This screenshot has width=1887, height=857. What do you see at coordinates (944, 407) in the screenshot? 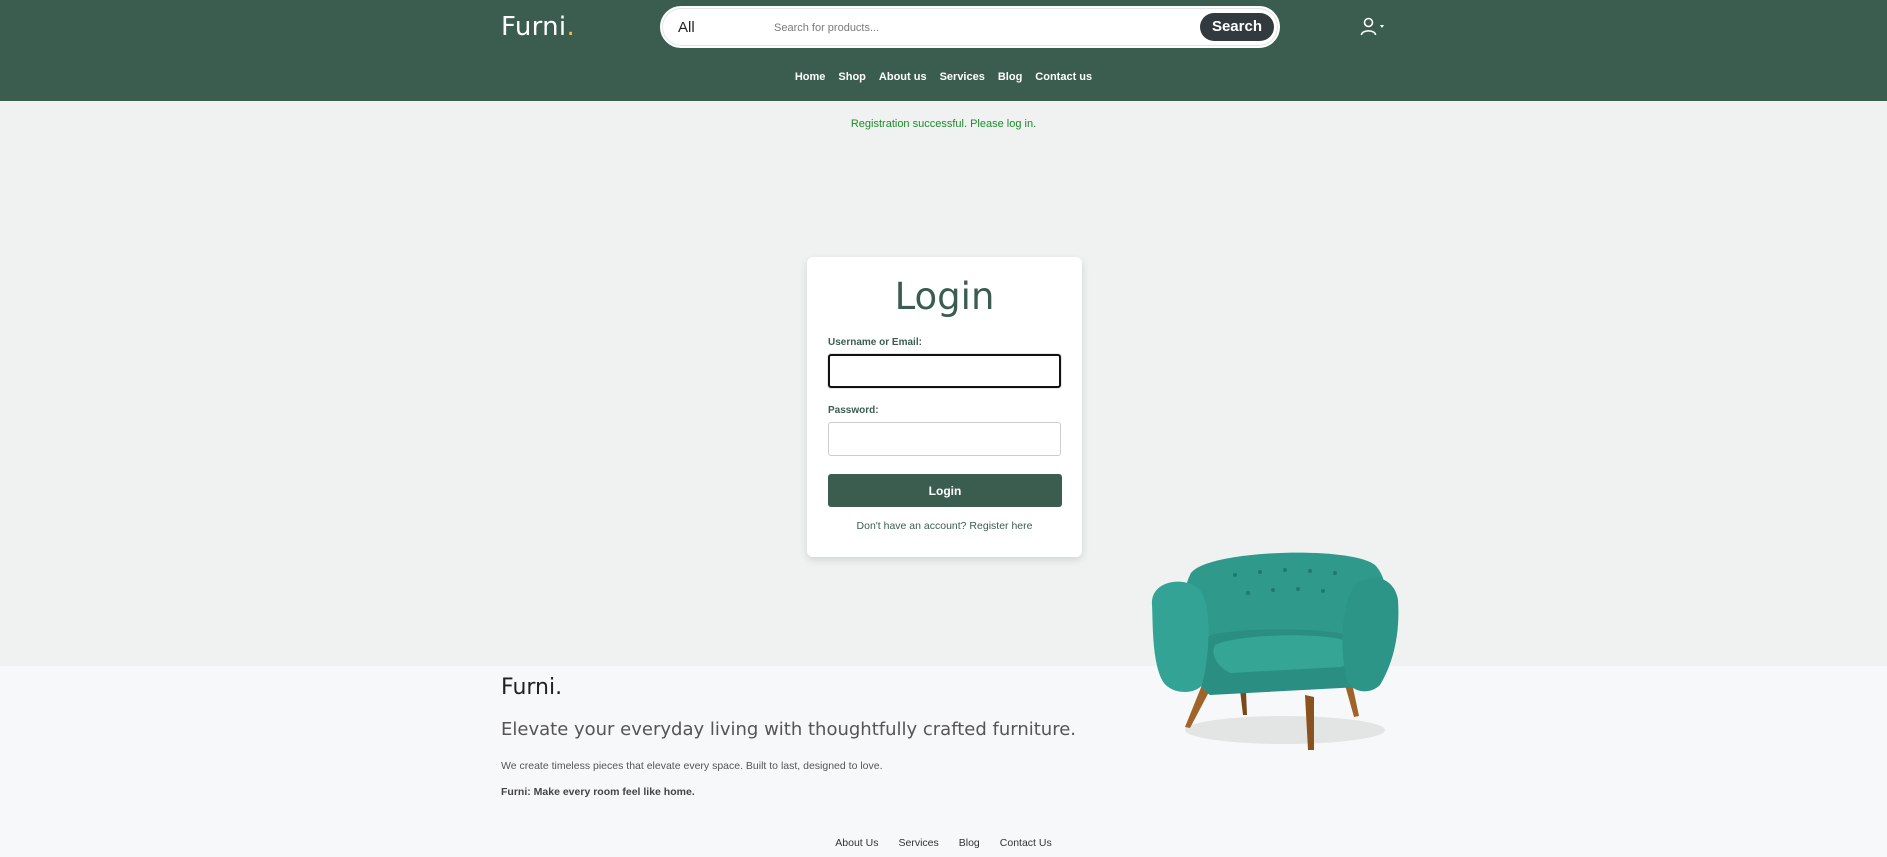
I see `login-card: Login Username or Email: Password` at bounding box center [944, 407].